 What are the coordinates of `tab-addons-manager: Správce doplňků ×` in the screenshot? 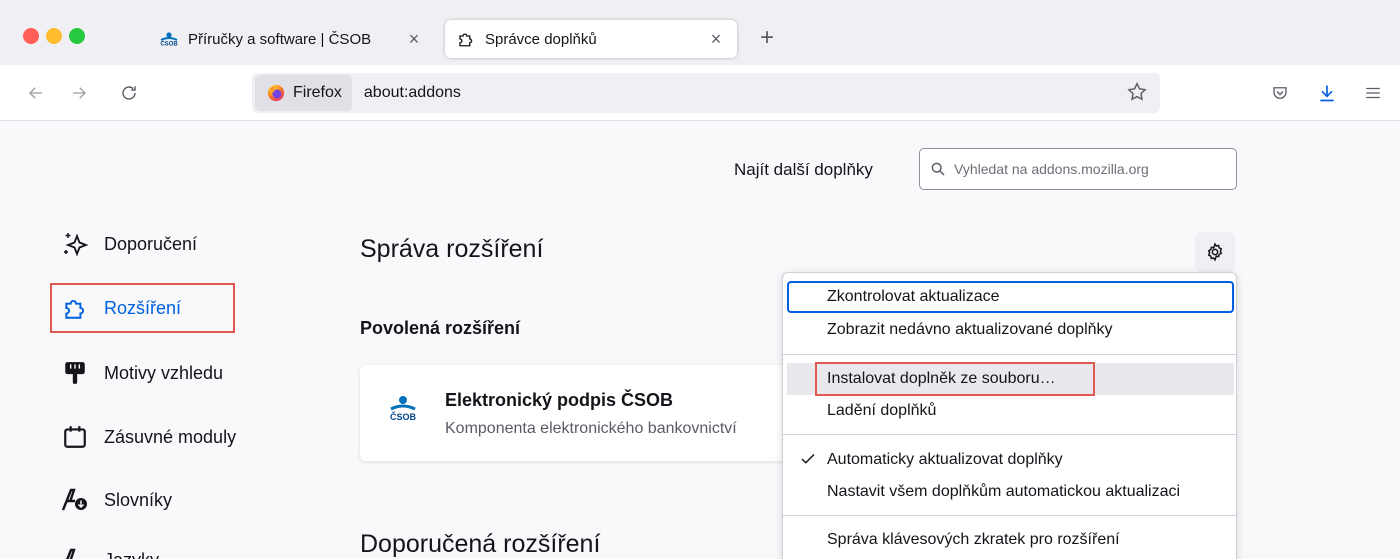 It's located at (591, 39).